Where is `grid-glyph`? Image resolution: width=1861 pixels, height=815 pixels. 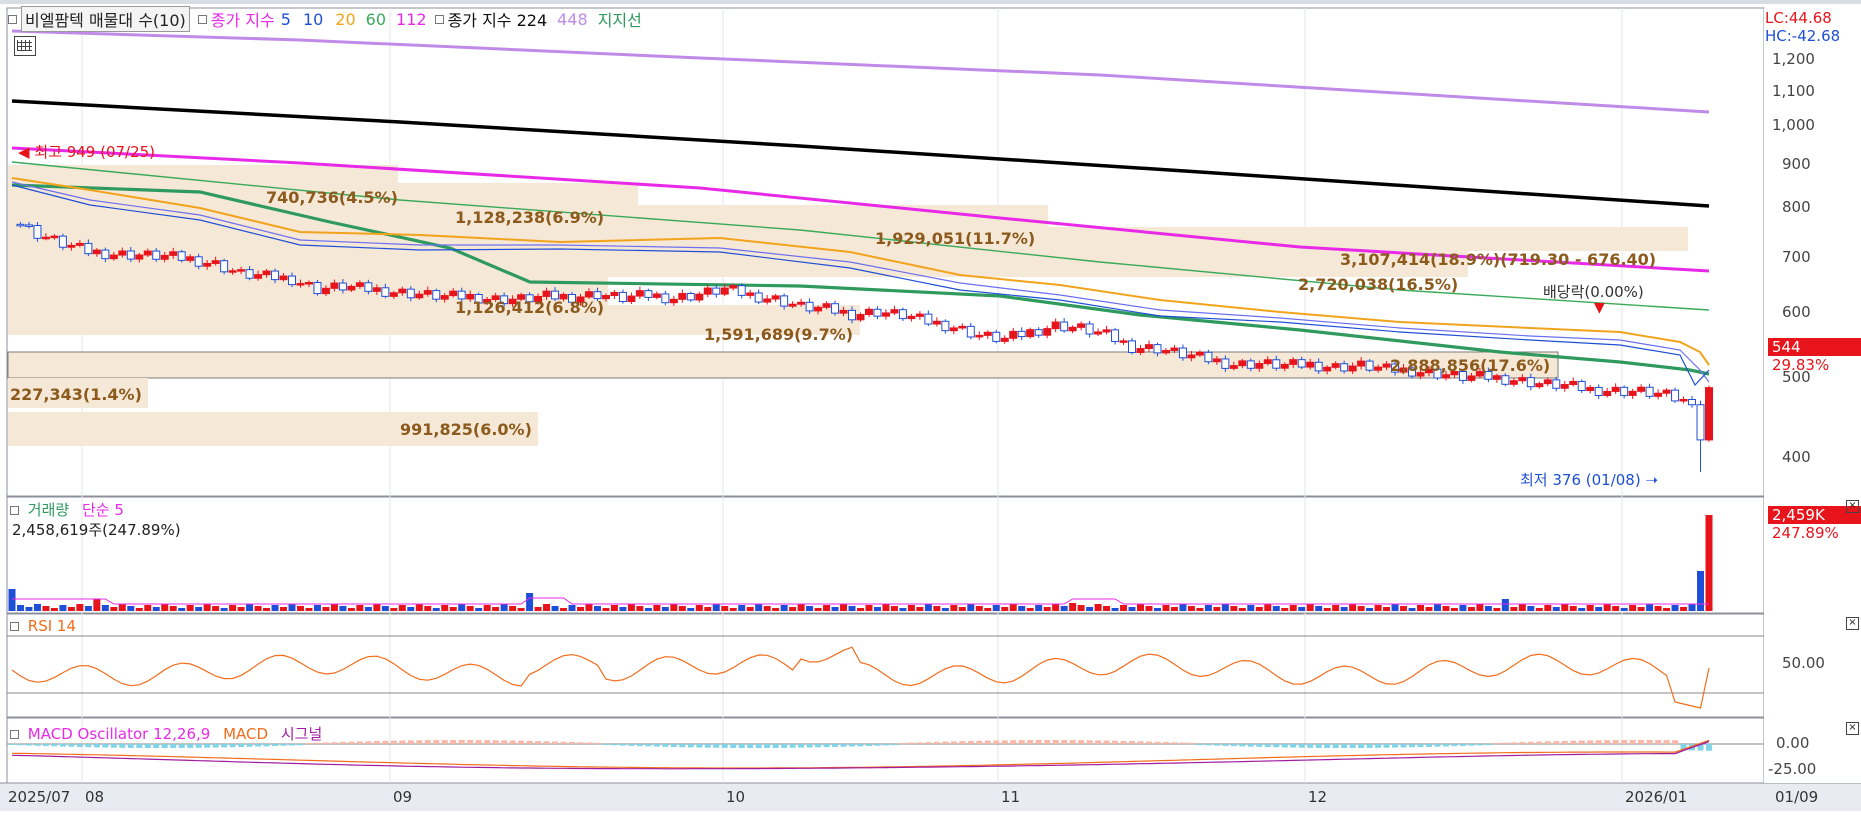 grid-glyph is located at coordinates (24, 45).